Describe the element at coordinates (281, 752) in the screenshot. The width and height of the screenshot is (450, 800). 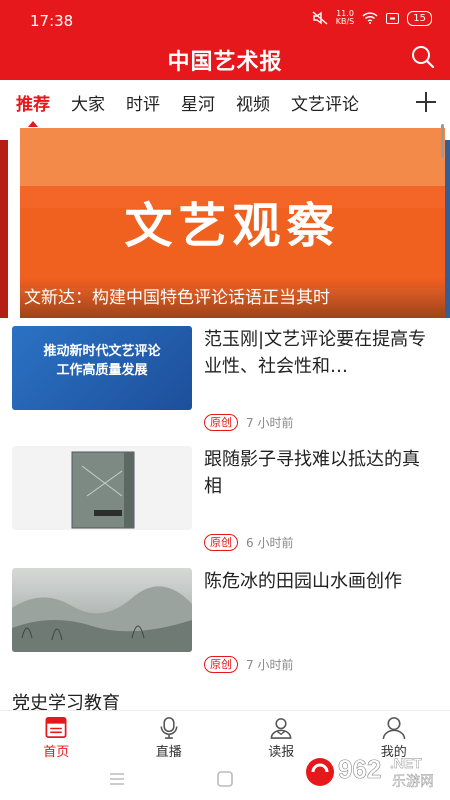
I see `nav-label: 读报` at that location.